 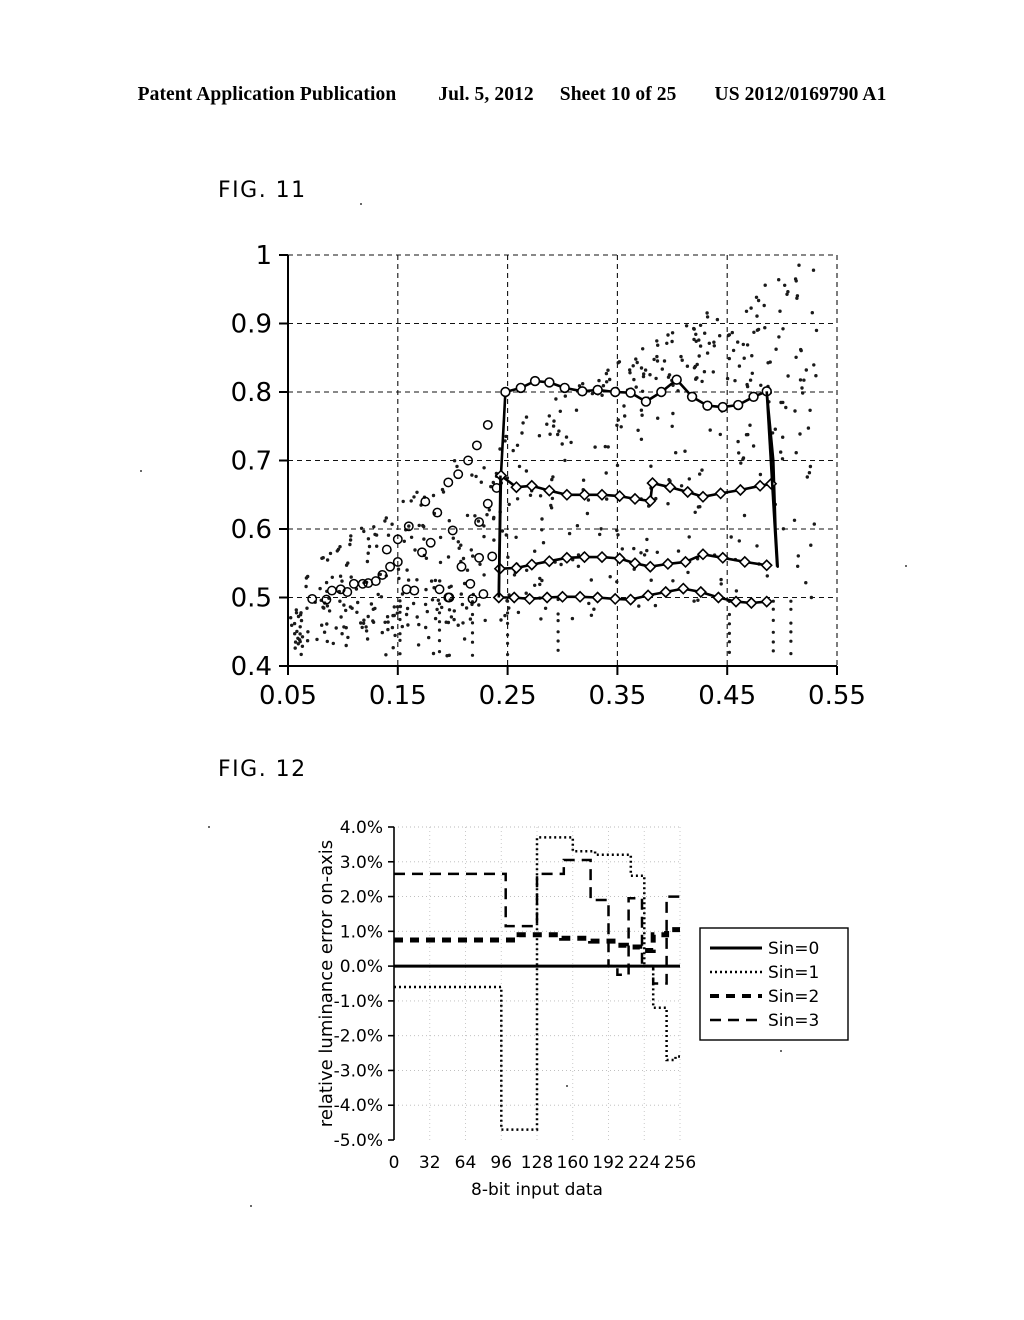 What do you see at coordinates (404, 512) in the screenshot?
I see `fig11-open-markers` at bounding box center [404, 512].